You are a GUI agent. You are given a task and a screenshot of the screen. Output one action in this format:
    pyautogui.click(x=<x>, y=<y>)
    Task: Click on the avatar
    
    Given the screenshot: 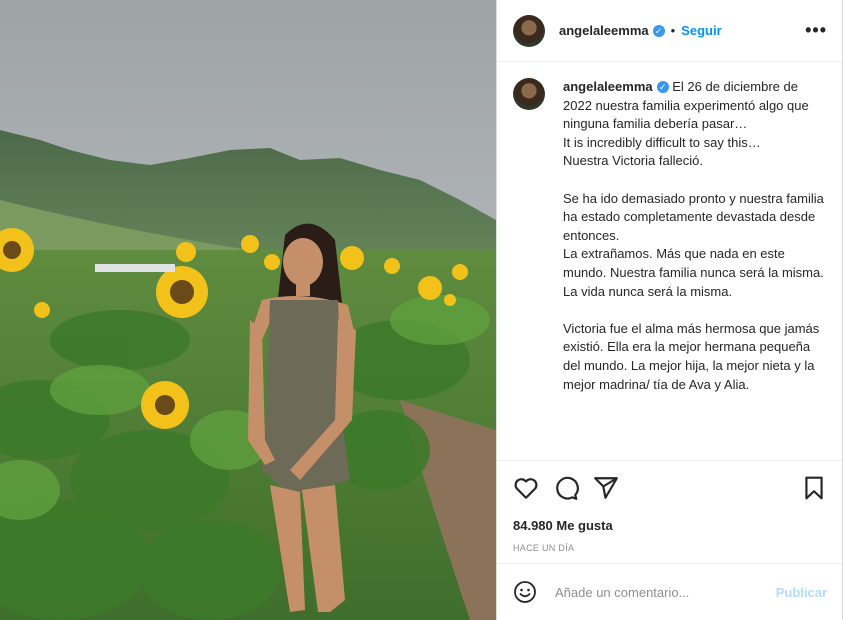 What is the action you would take?
    pyautogui.click(x=529, y=30)
    